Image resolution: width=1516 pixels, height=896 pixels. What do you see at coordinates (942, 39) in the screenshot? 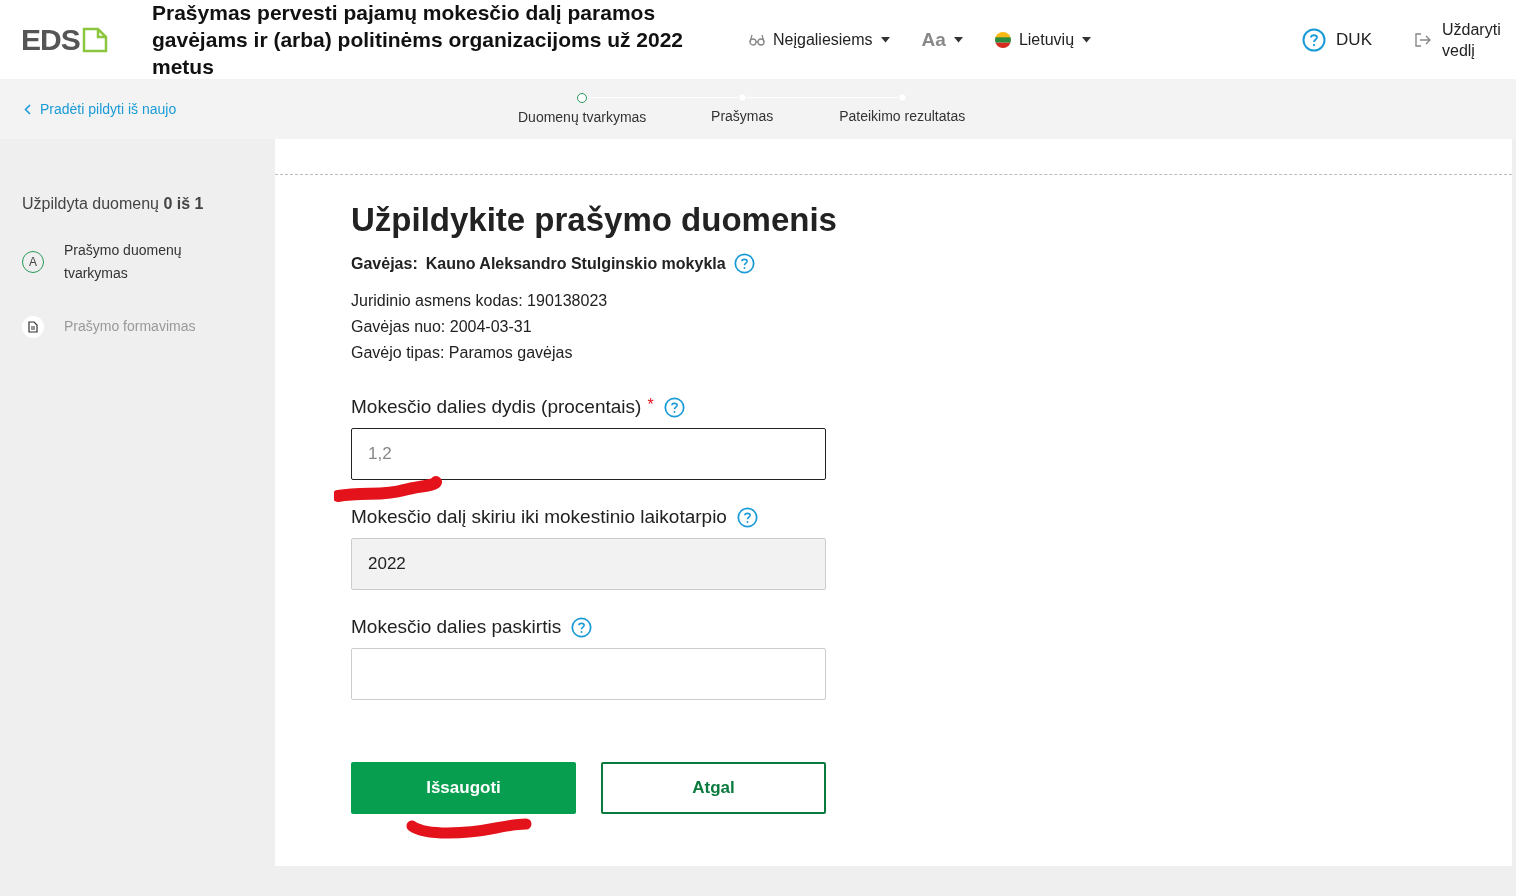
I see `dropdown-menu: Aa` at bounding box center [942, 39].